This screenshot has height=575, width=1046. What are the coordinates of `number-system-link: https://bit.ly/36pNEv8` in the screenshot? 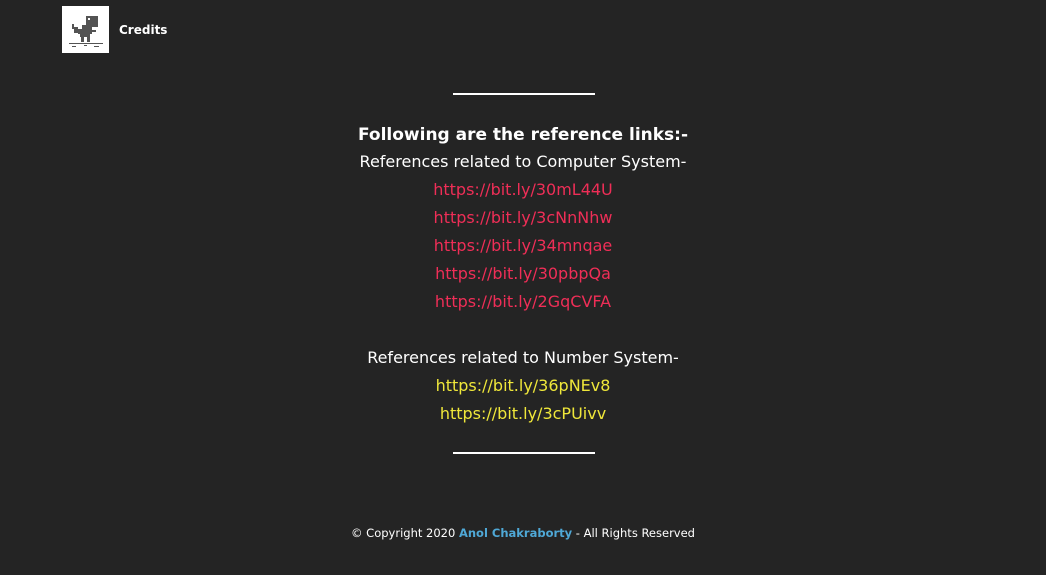 It's located at (523, 386).